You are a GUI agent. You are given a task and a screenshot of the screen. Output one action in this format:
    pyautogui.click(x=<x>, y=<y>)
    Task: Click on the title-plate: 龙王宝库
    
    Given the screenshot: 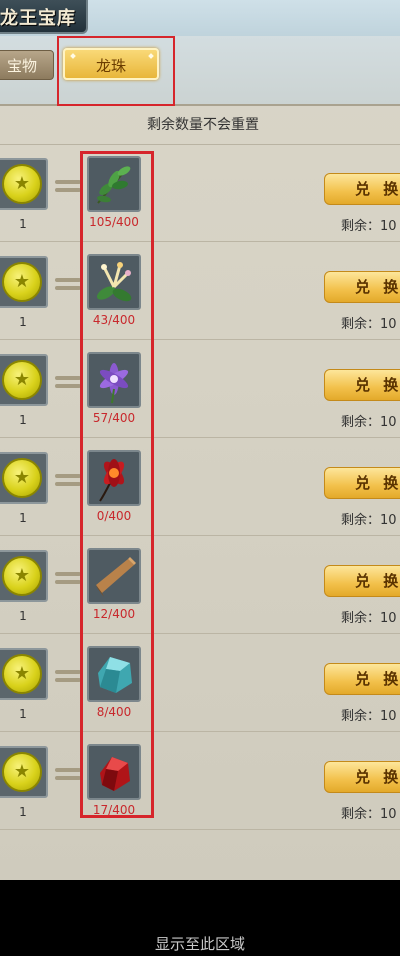 What is the action you would take?
    pyautogui.click(x=44, y=17)
    